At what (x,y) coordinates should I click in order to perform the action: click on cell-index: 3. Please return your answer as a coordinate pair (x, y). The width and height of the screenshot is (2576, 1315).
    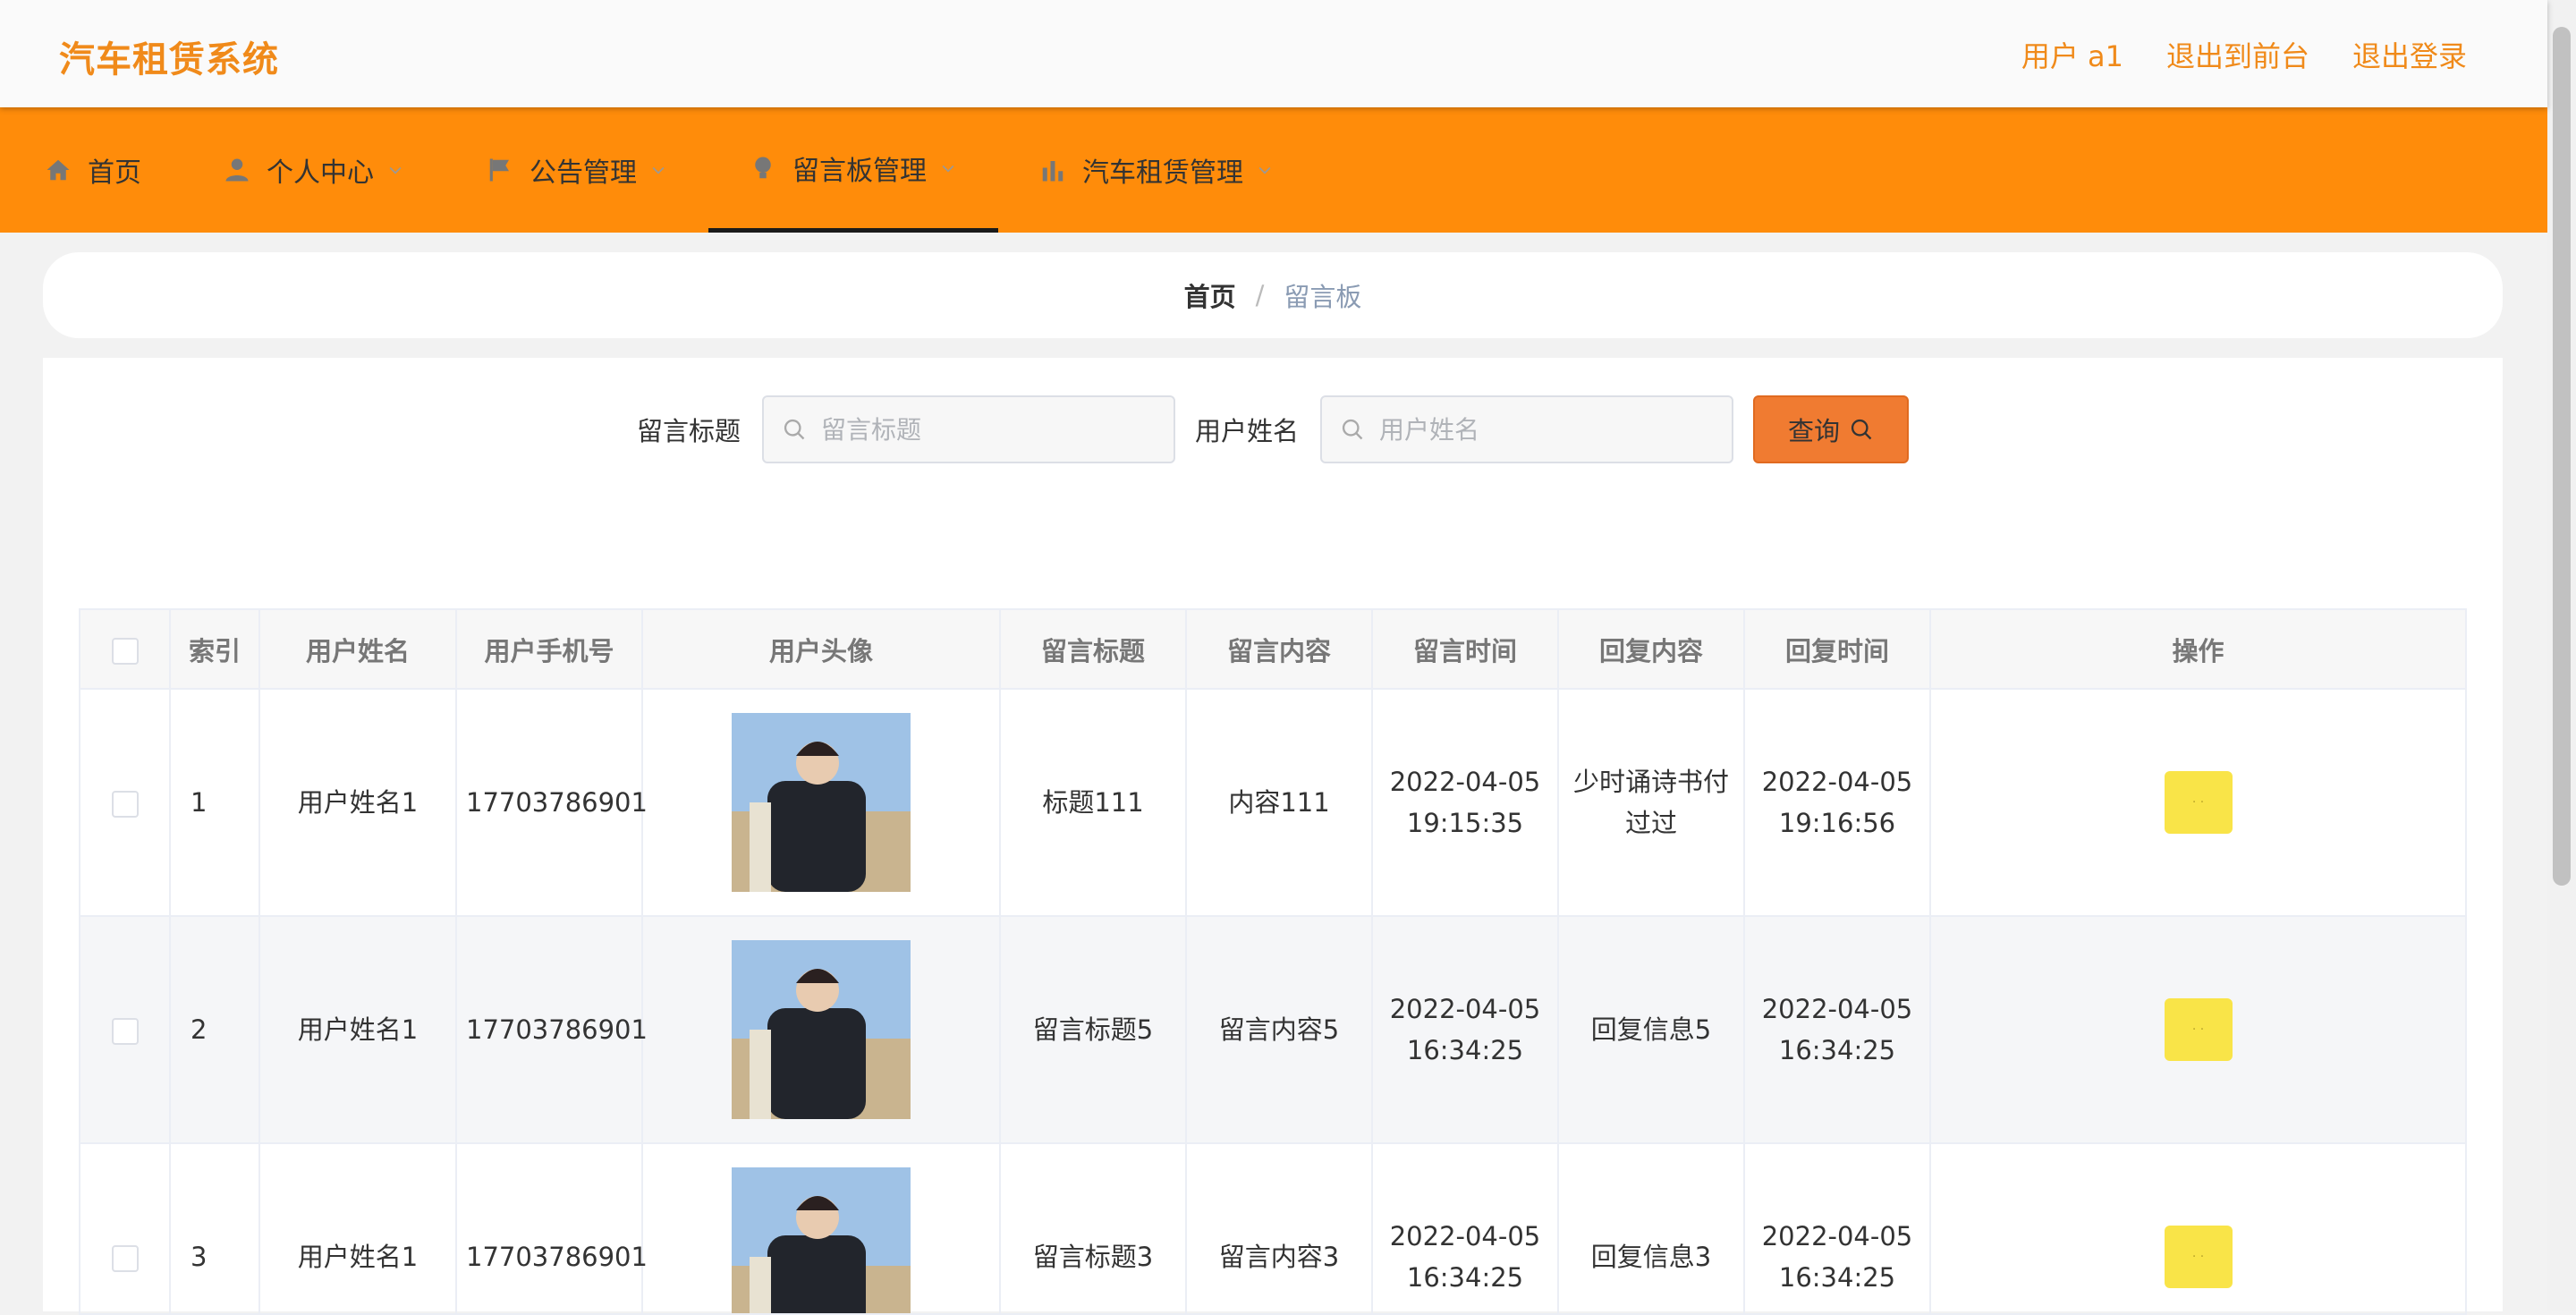
    Looking at the image, I should click on (215, 1228).